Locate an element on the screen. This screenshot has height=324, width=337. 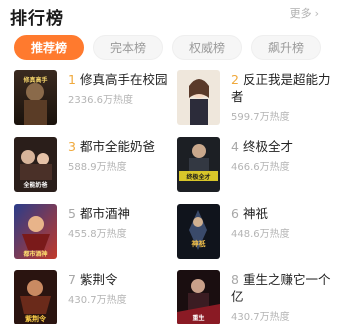
more-label: 更多 is located at coordinates (300, 13).